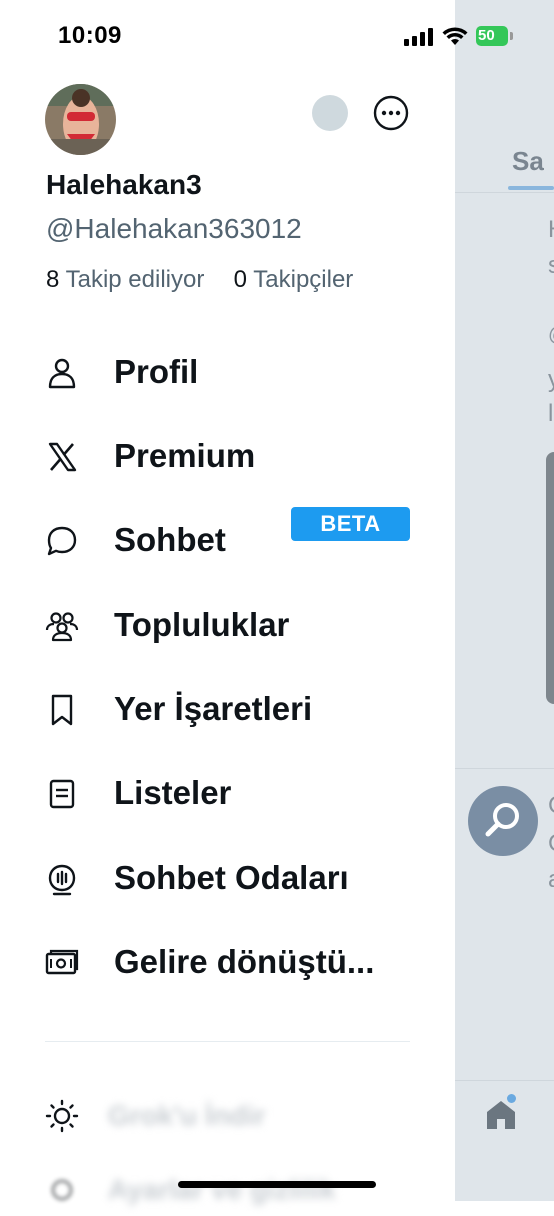 The image size is (554, 1216). I want to click on followers-link: 0 Takipçiler, so click(294, 279).